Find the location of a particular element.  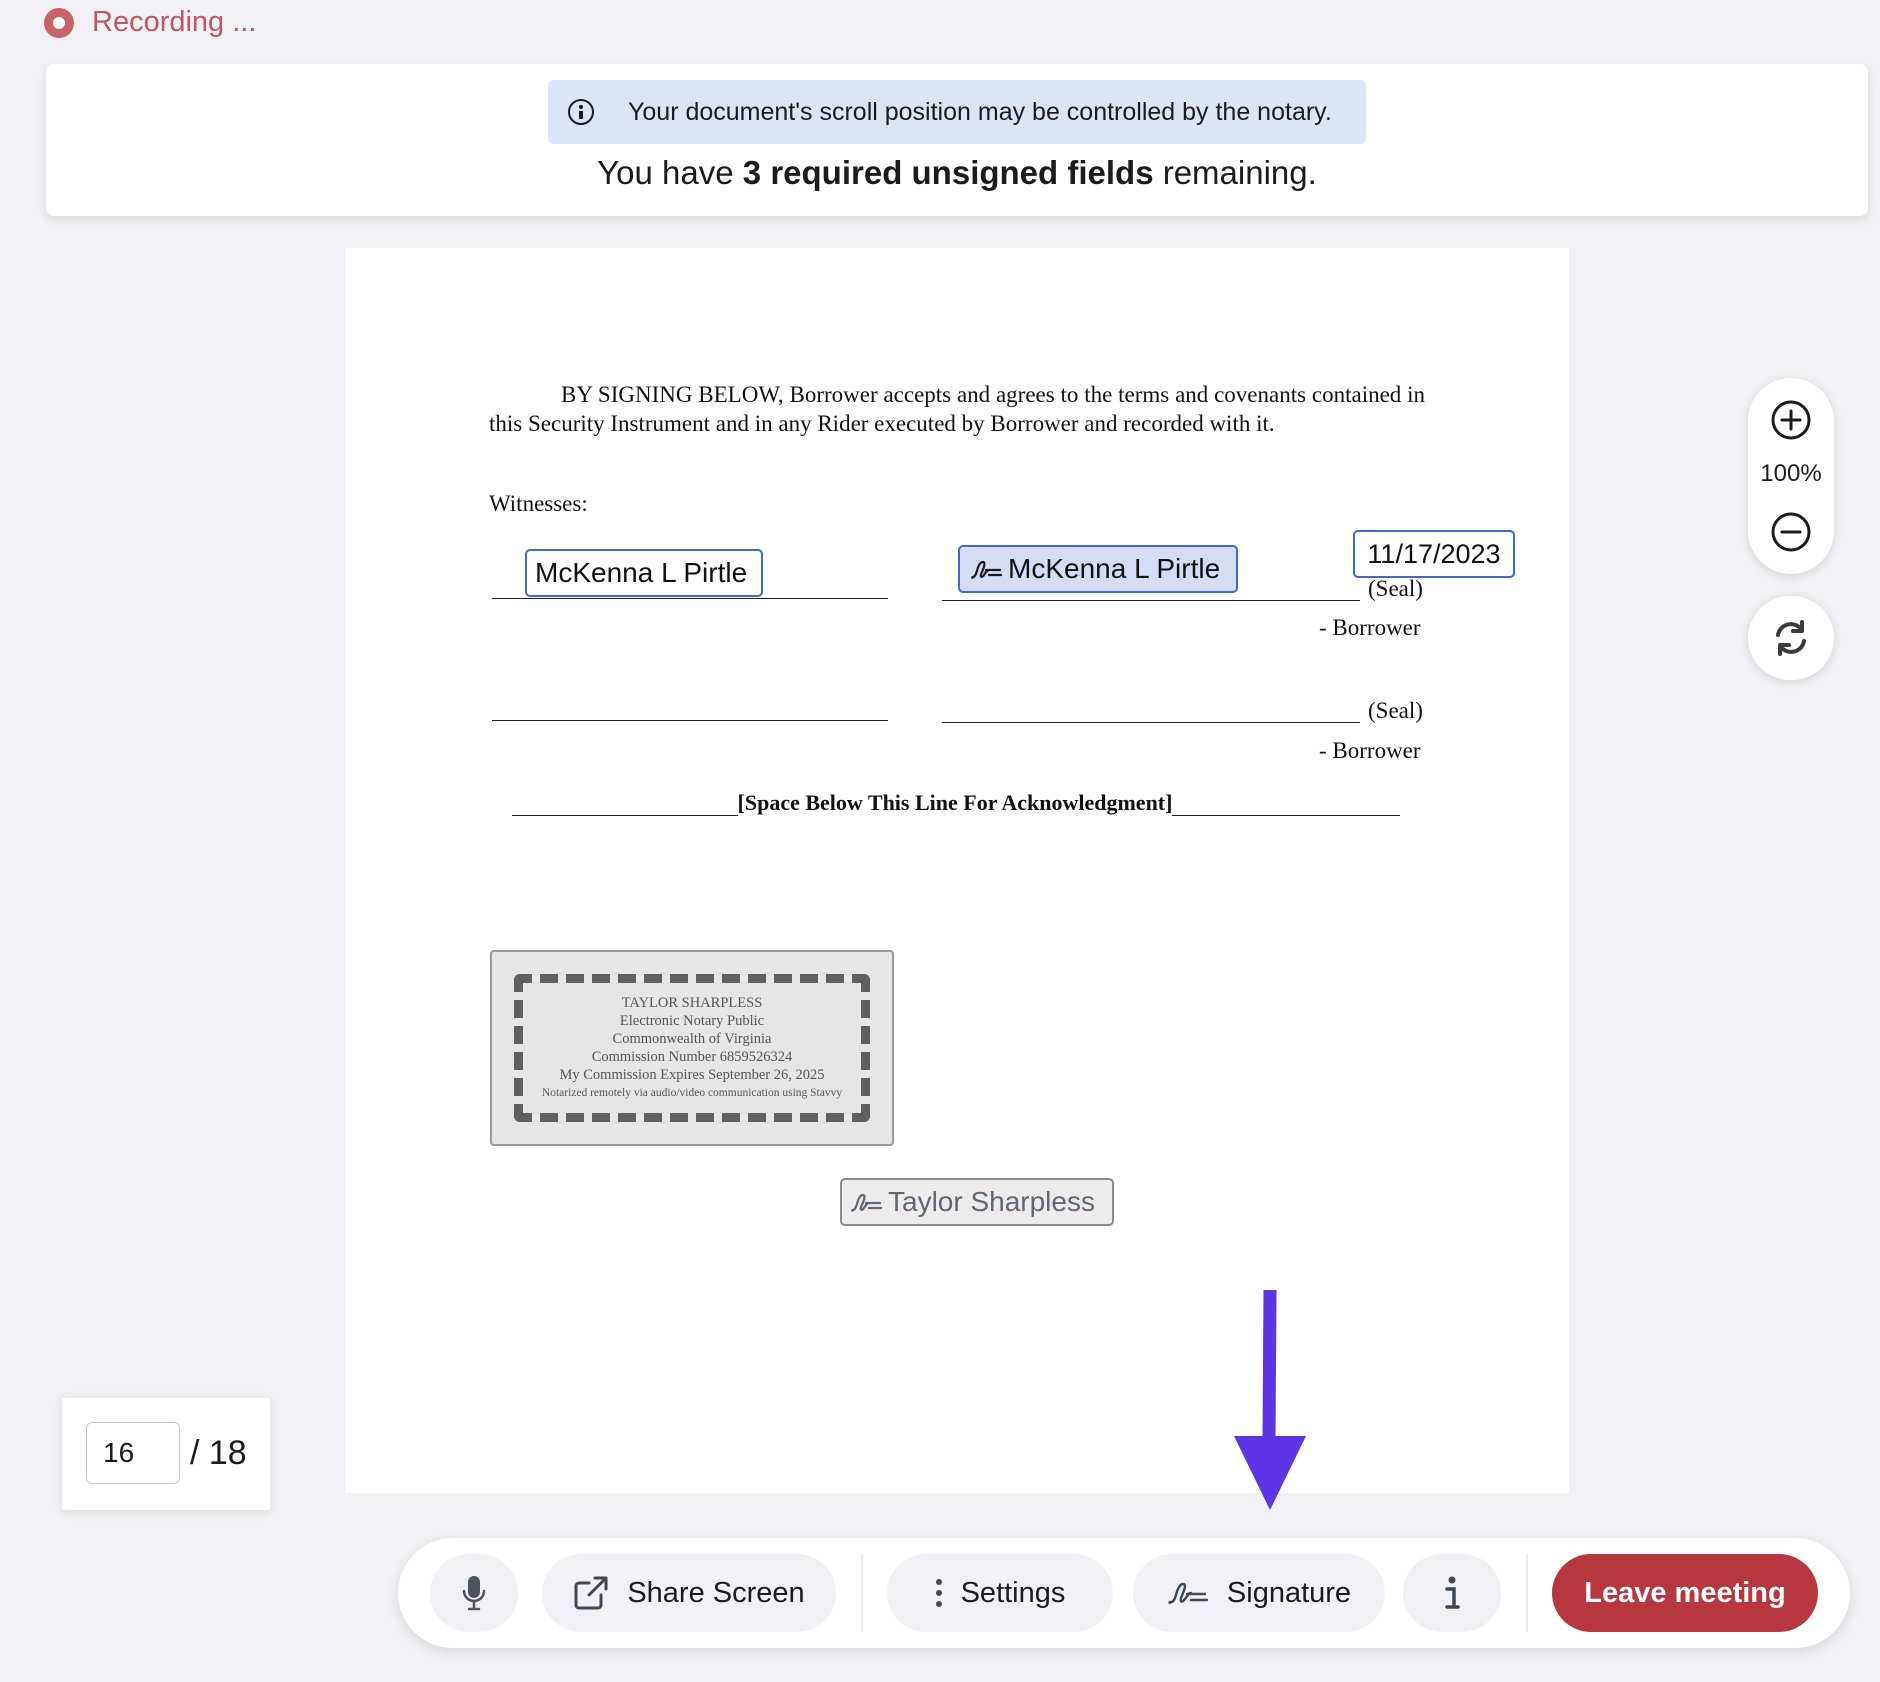

leave-meeting-button: Leave meeting is located at coordinates (1685, 1593).